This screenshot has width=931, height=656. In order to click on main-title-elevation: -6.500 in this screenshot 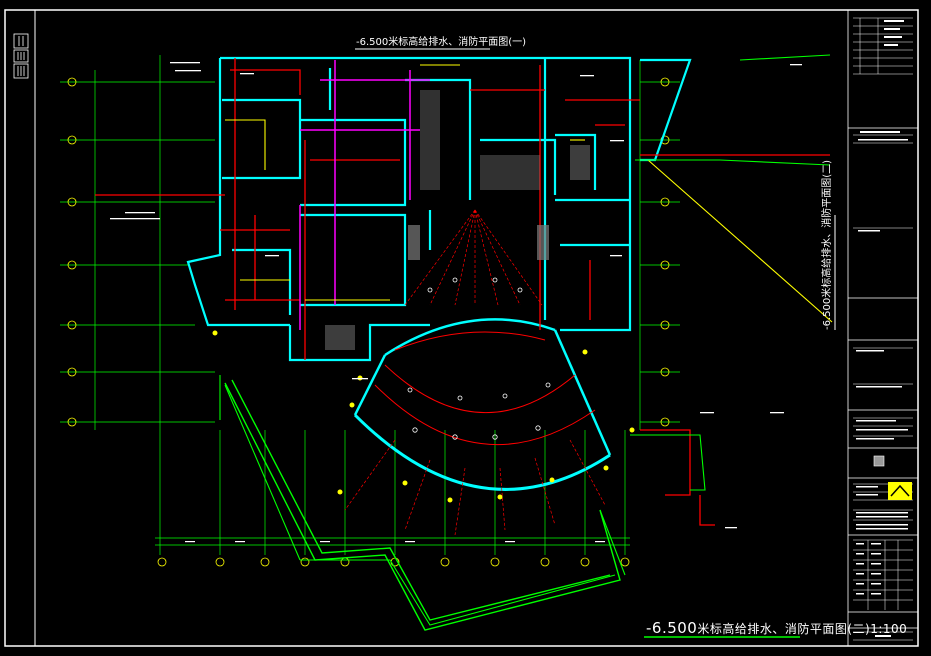, I will do `click(672, 628)`.